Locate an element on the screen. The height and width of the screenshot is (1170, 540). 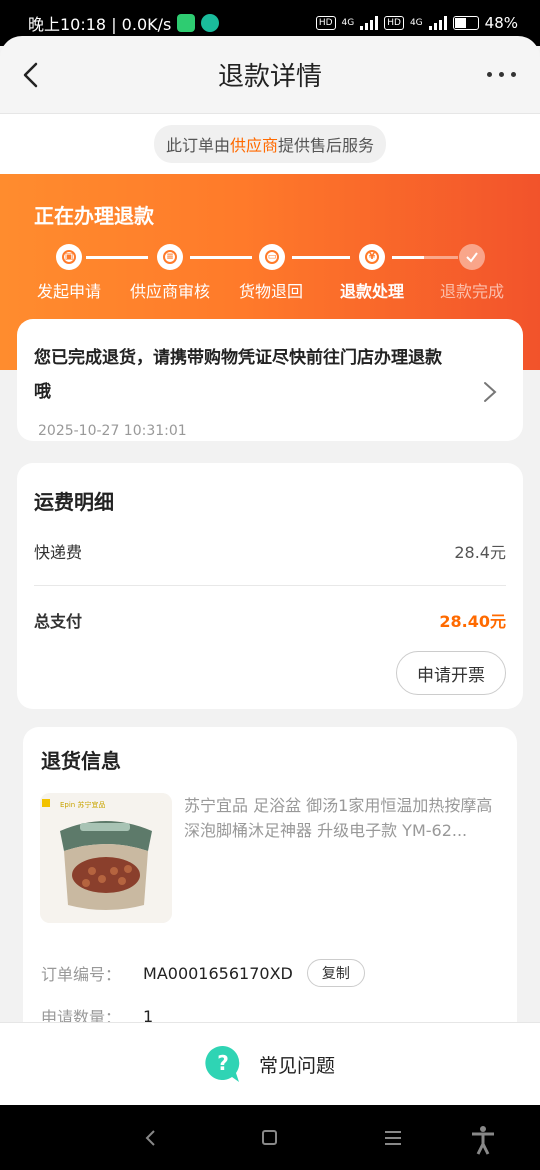
order-value: MA0001656170XD is located at coordinates (218, 973).